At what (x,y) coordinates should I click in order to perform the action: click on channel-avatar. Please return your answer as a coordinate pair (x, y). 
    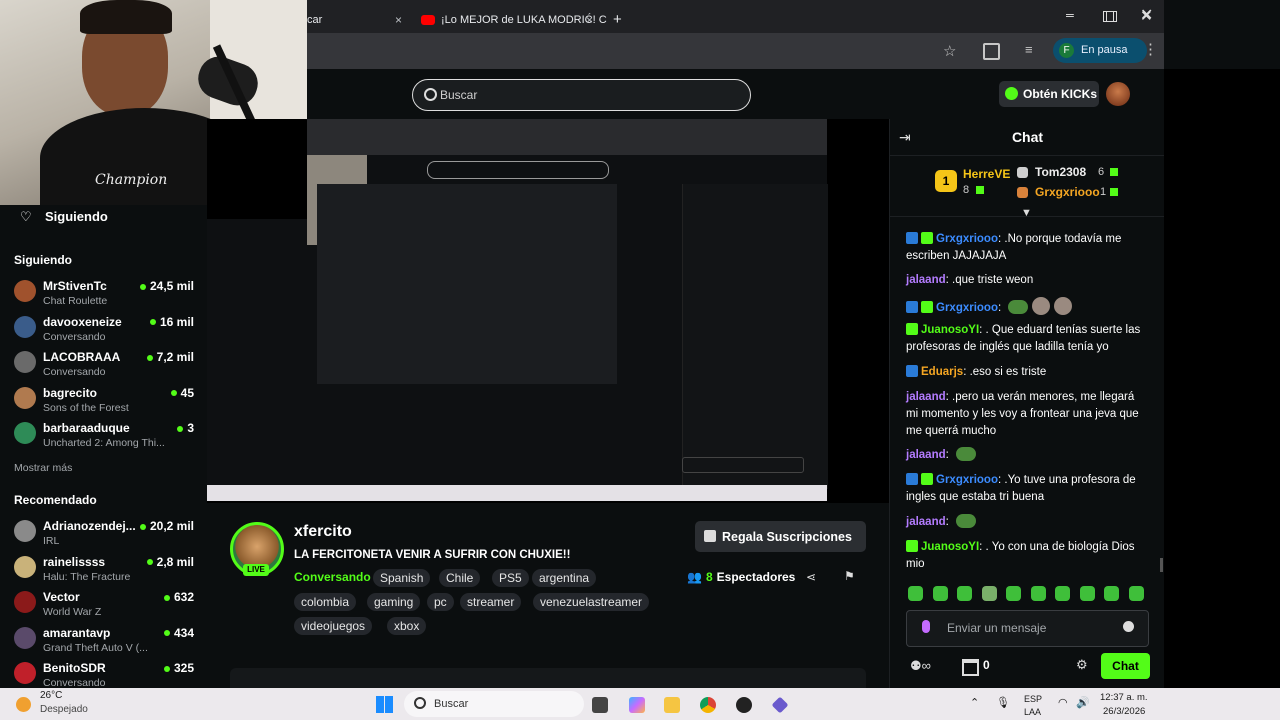
    Looking at the image, I should click on (25, 326).